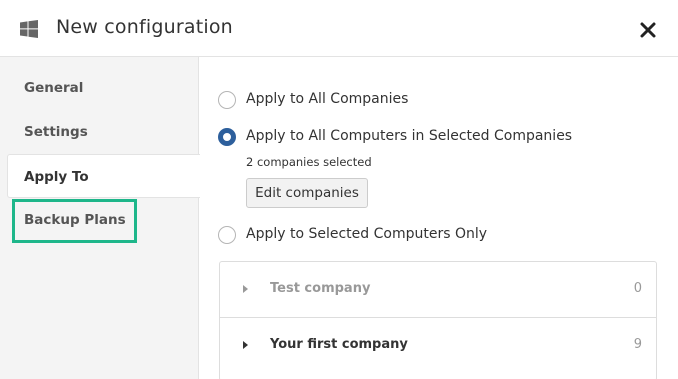 This screenshot has width=678, height=379. I want to click on sidebar-item-label: General, so click(54, 88).